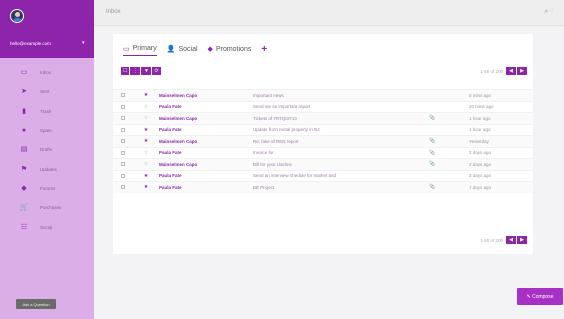 This screenshot has width=564, height=319. I want to click on sidebar-item-drafts: ▤ Drafts, so click(47, 149).